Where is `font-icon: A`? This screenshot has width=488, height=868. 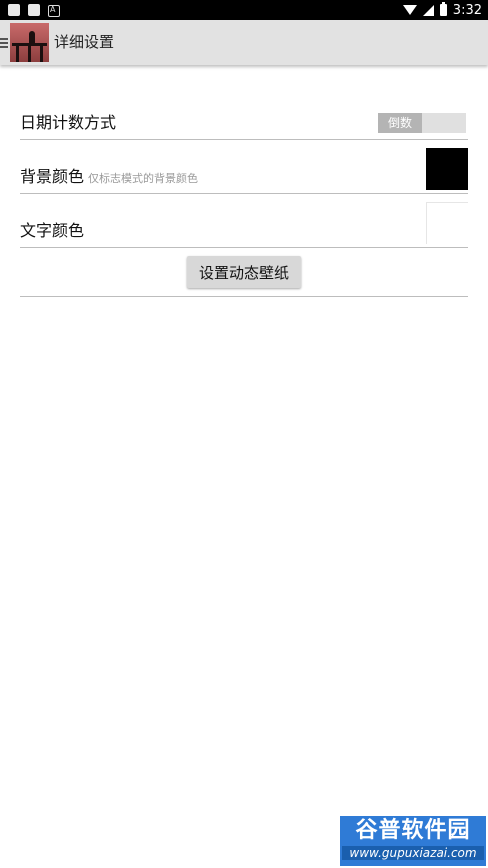
font-icon: A is located at coordinates (54, 11).